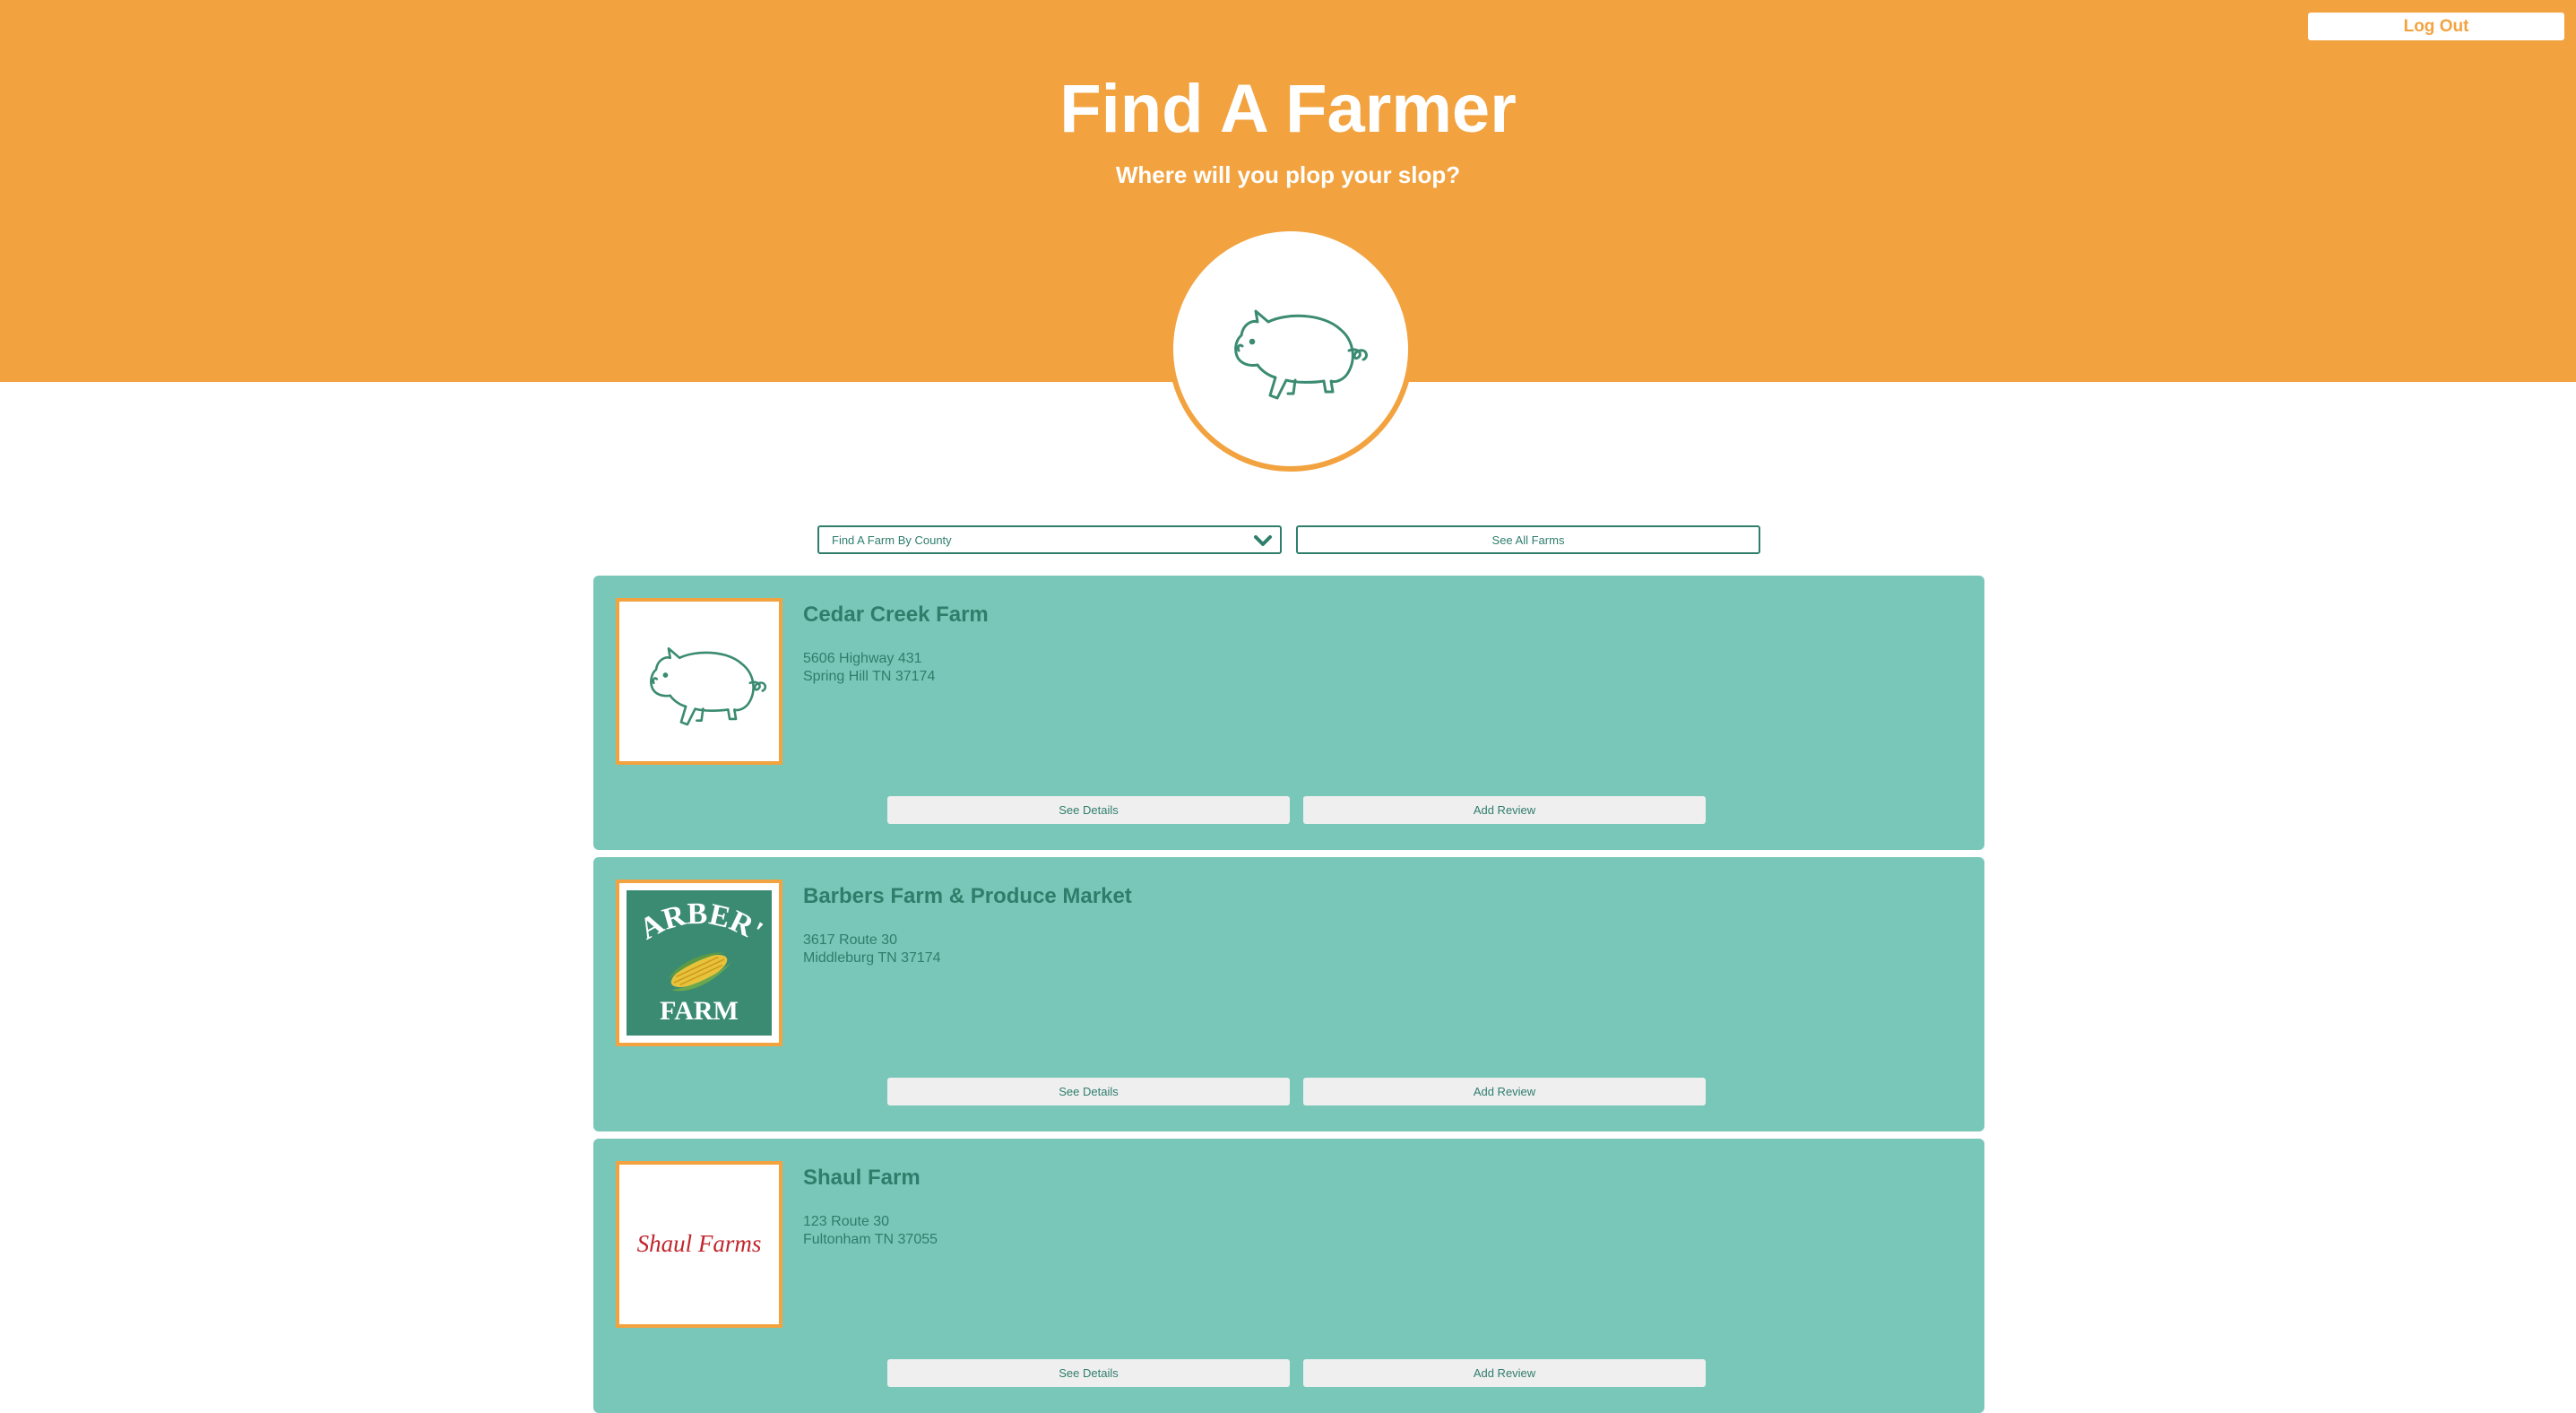 This screenshot has width=2576, height=1413. I want to click on page-subtitle: Where will you plop your slop?, so click(1288, 175).